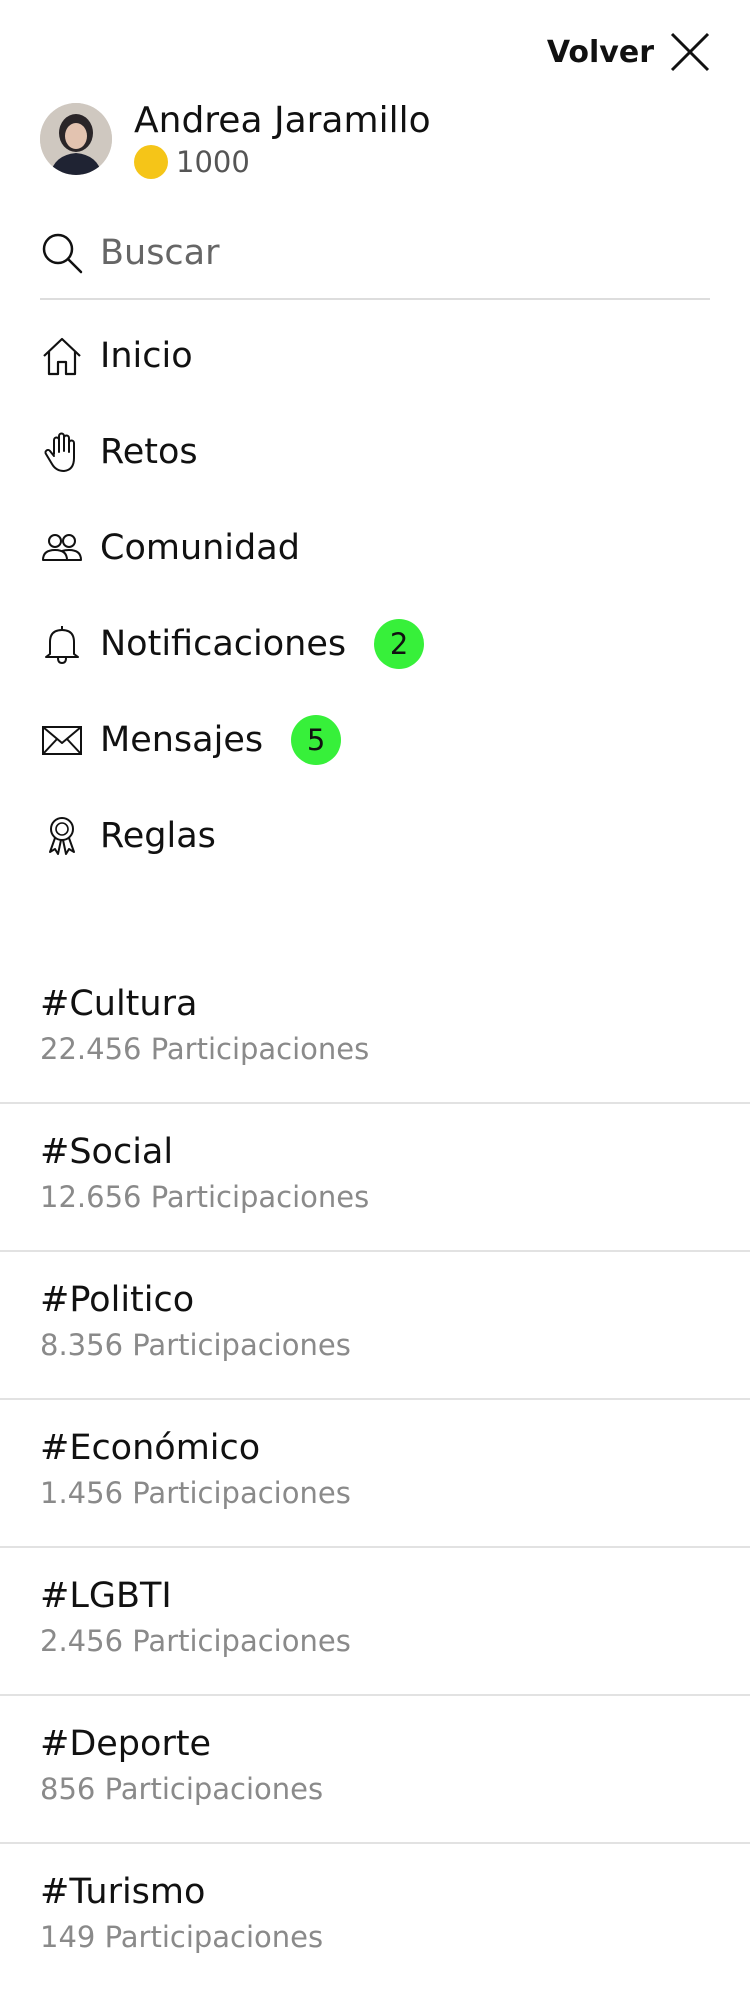  What do you see at coordinates (62, 645) in the screenshot?
I see `bell-icon` at bounding box center [62, 645].